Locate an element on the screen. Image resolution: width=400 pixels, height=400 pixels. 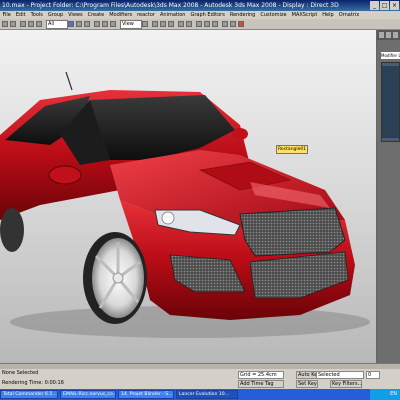
modifier-list-dropdown: Modifier List is located at coordinates (390, 55).